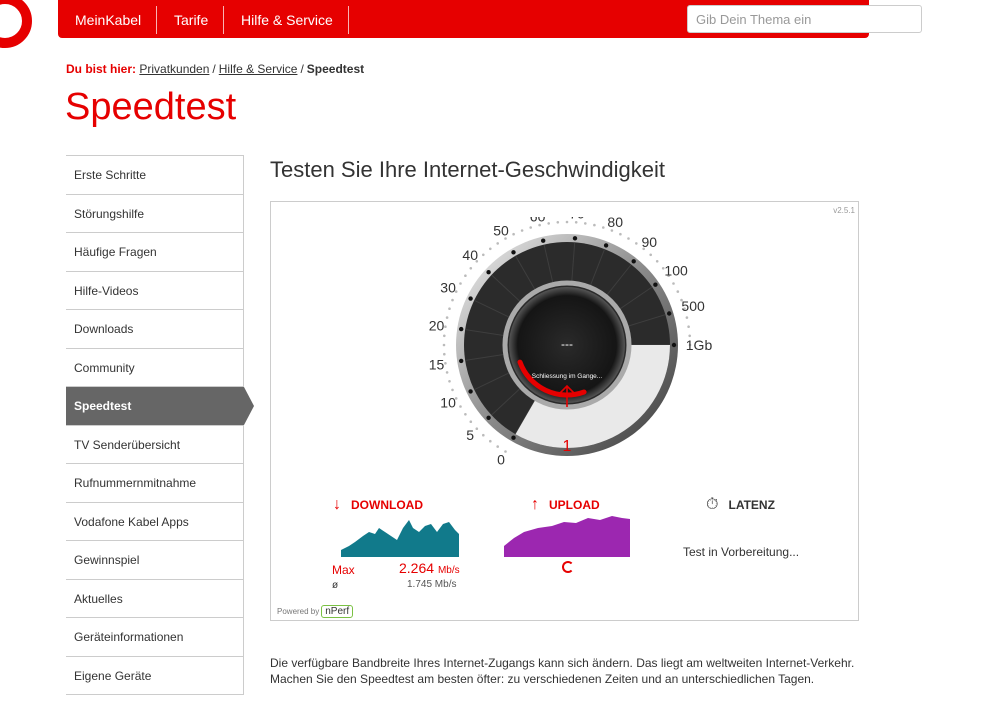  I want to click on sidebar-item-geraeteinformationen: Geräteinformationen, so click(155, 637).